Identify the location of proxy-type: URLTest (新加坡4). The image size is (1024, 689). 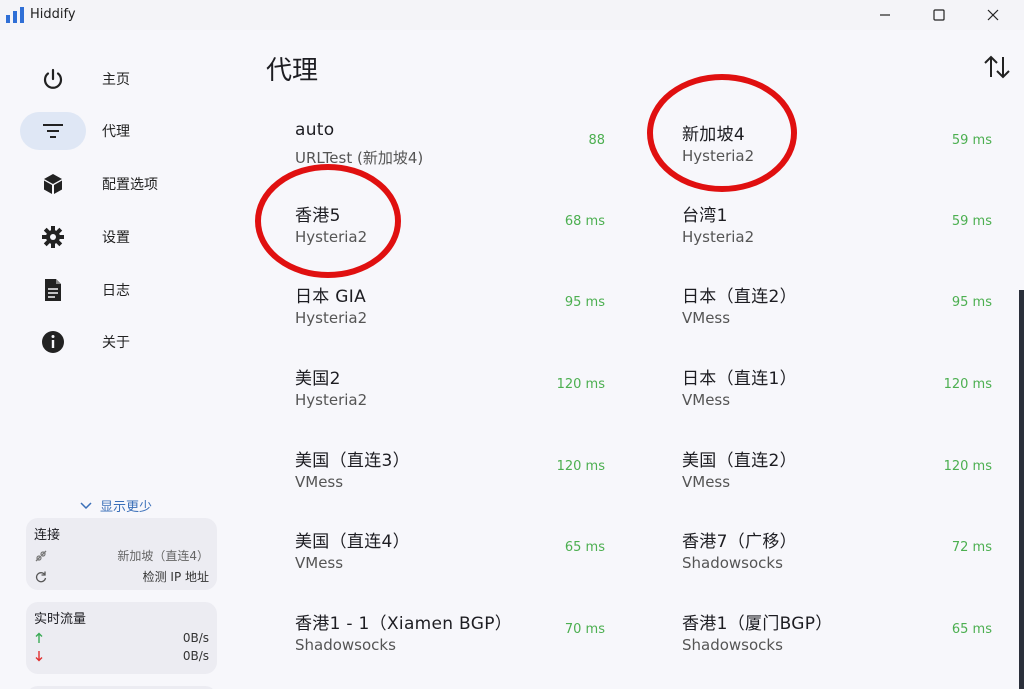
(359, 158).